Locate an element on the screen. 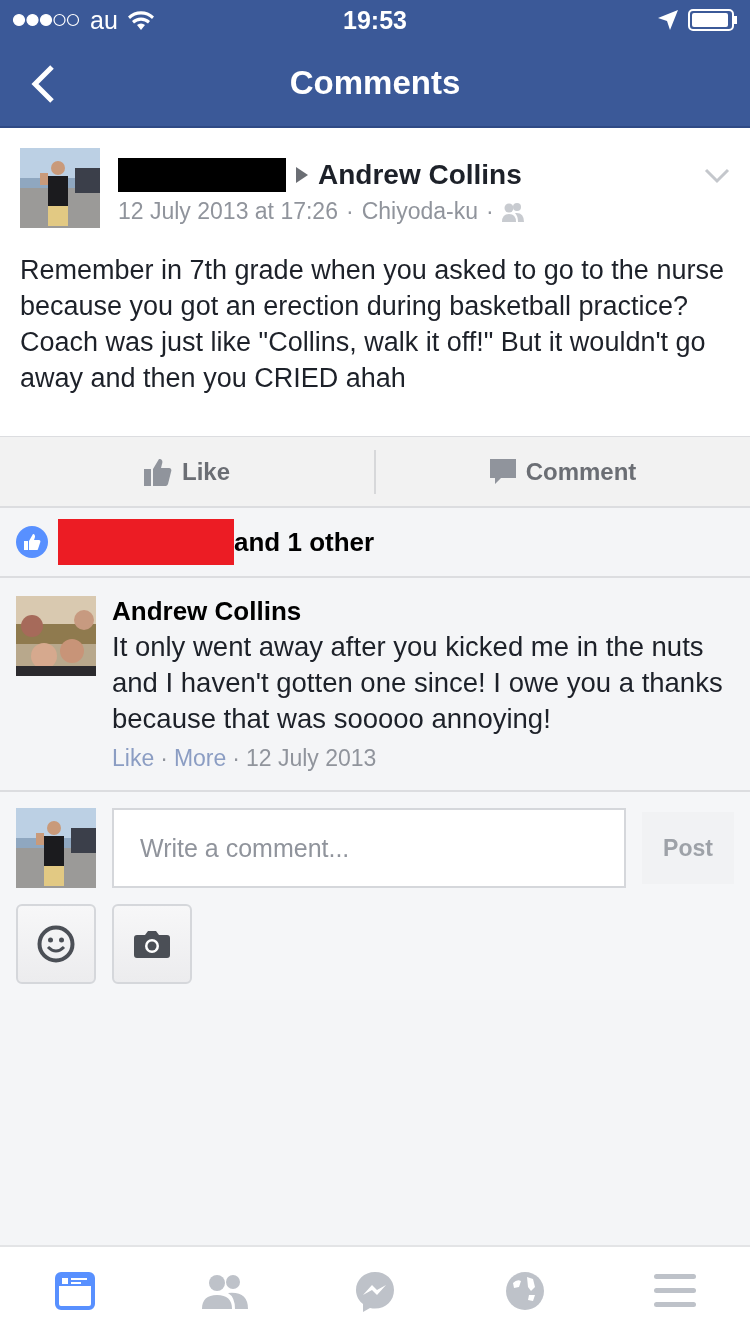 The image size is (750, 1334). page-title: Comments is located at coordinates (375, 83).